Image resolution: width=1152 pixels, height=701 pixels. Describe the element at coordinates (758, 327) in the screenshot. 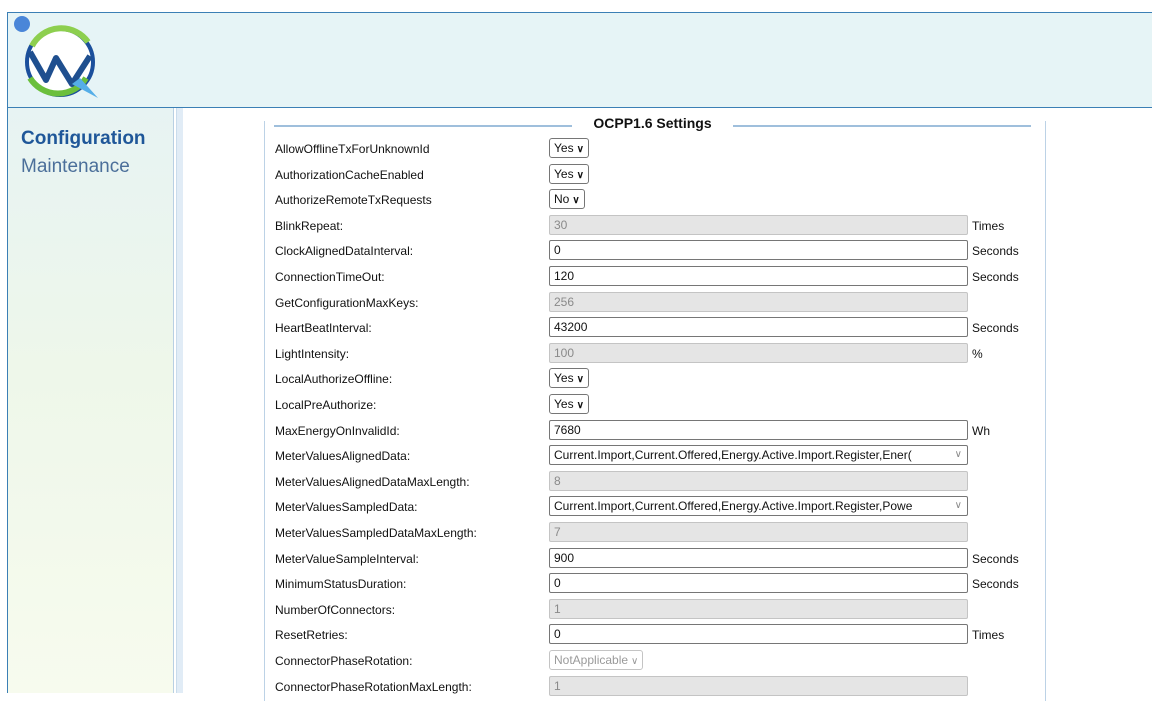

I see `setting-input: 43200` at that location.